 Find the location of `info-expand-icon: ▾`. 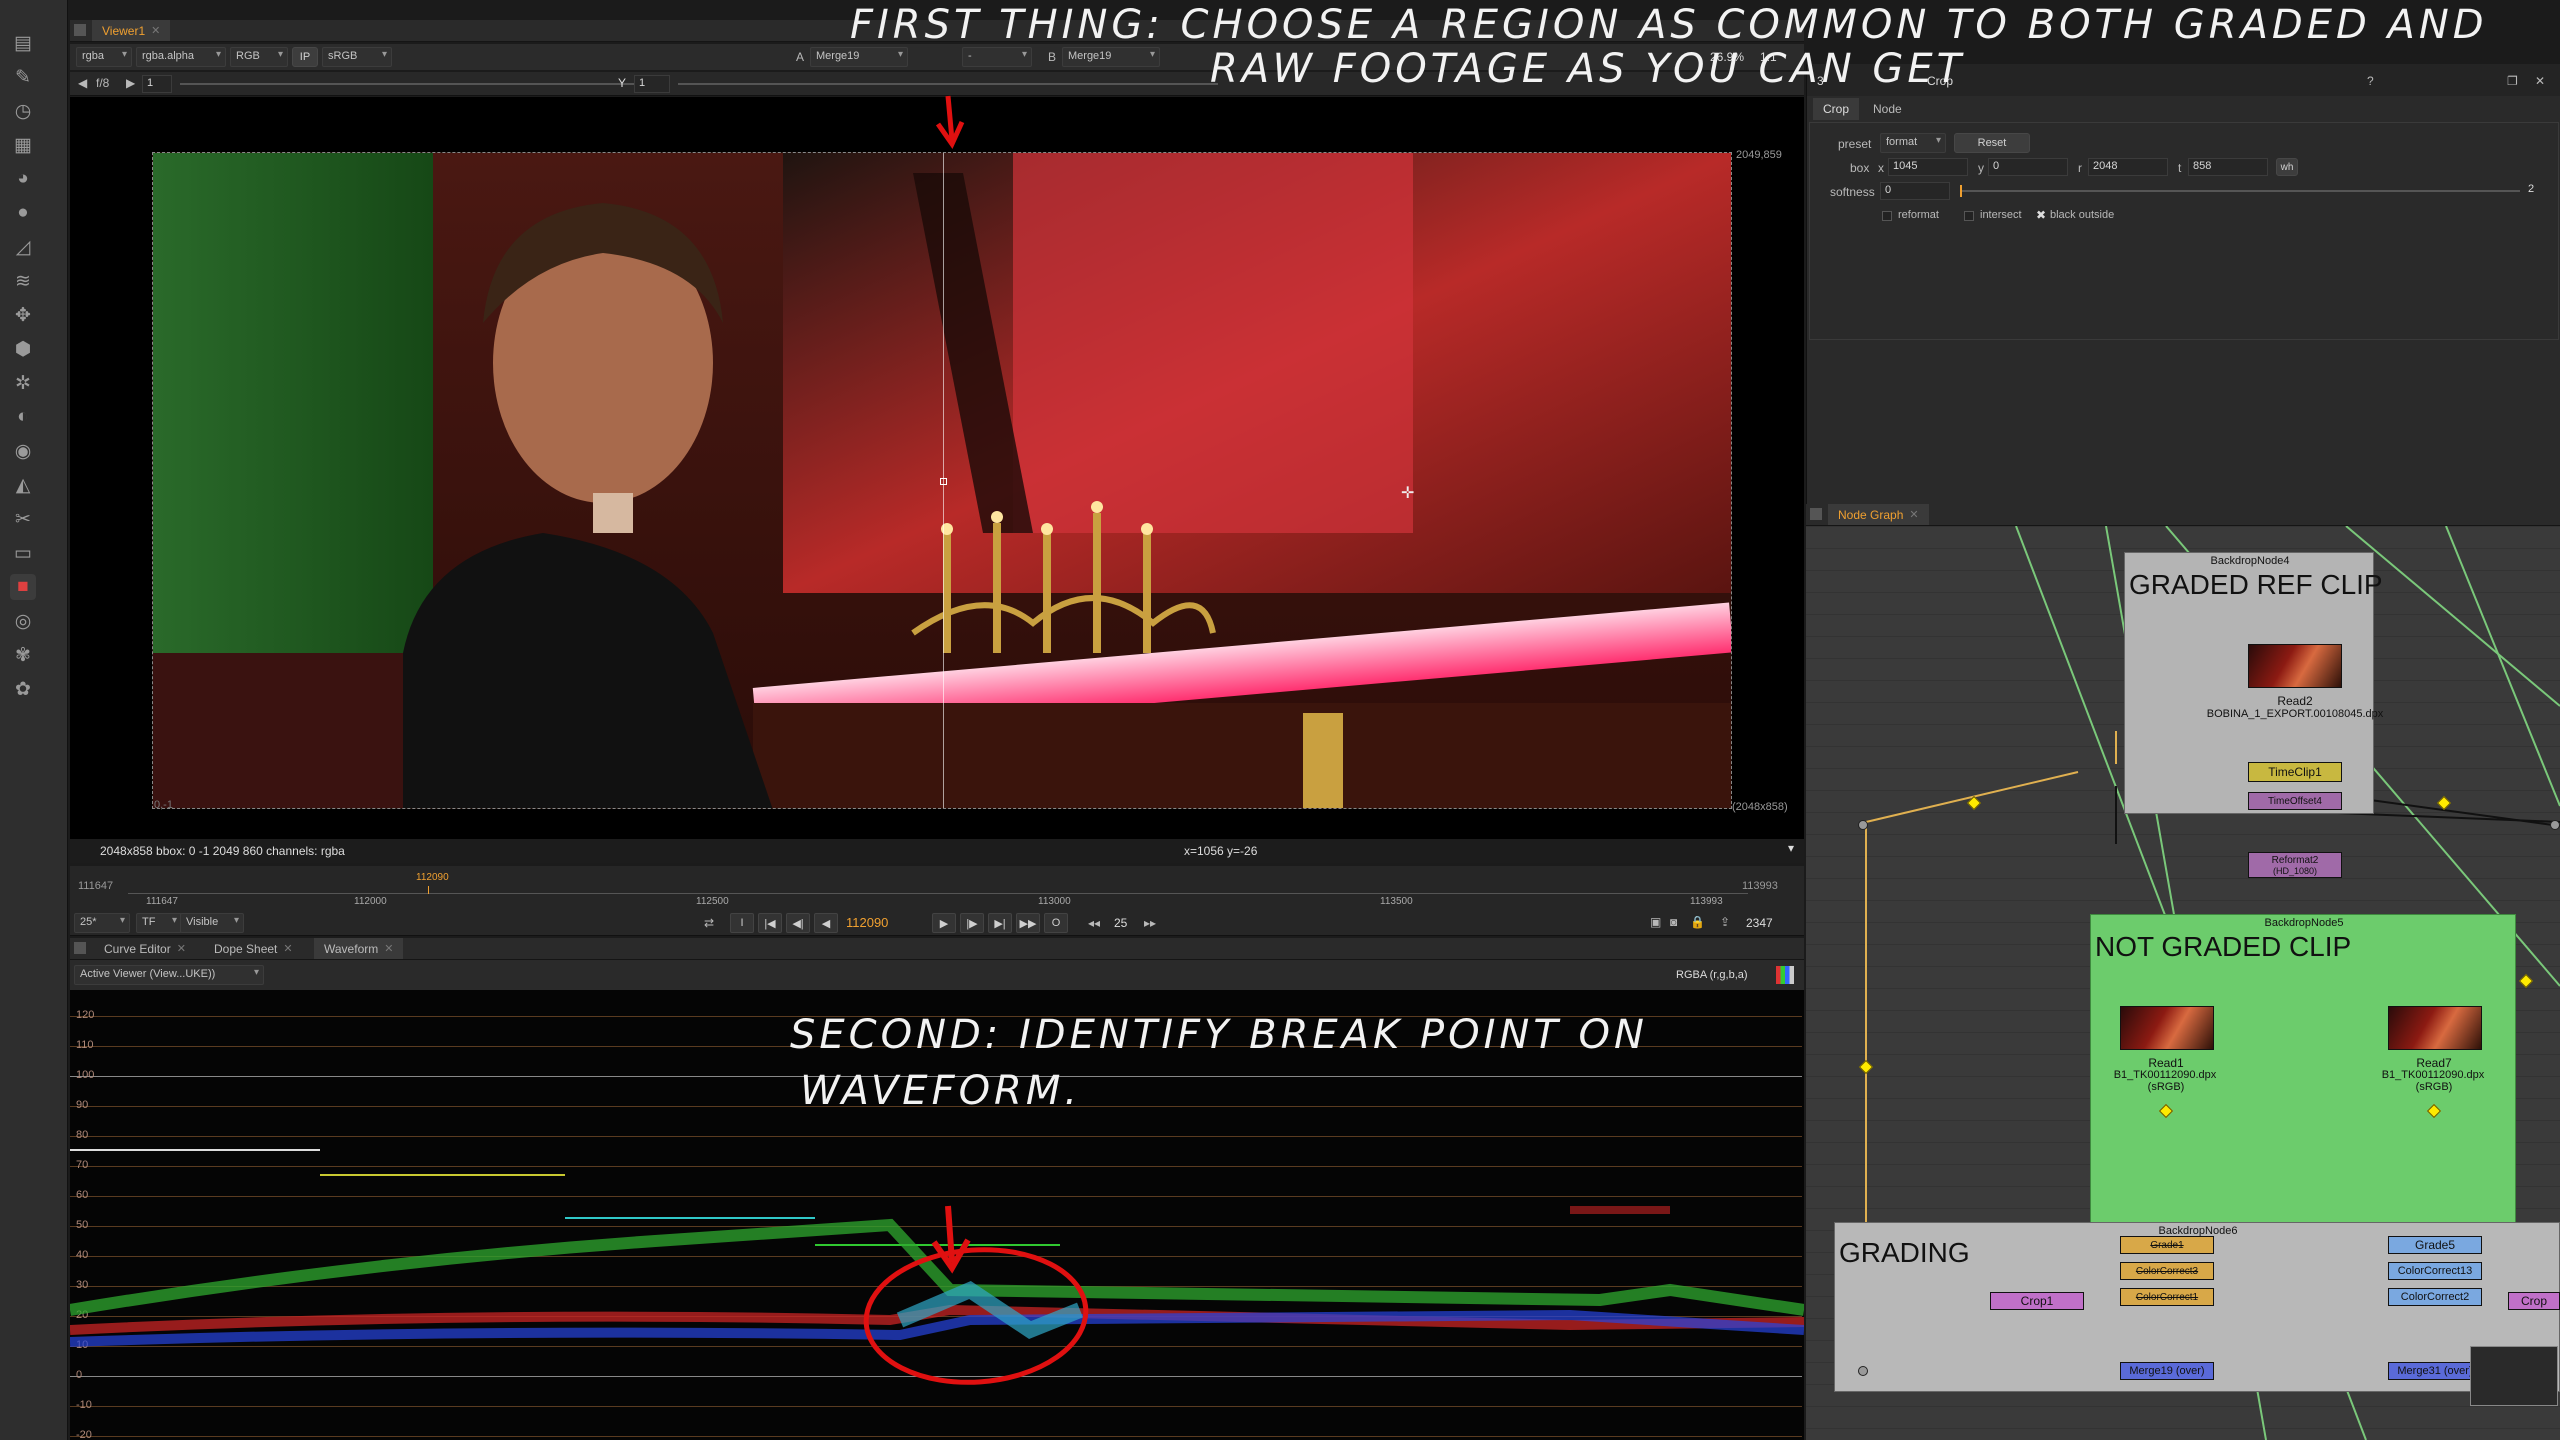

info-expand-icon: ▾ is located at coordinates (1791, 848).